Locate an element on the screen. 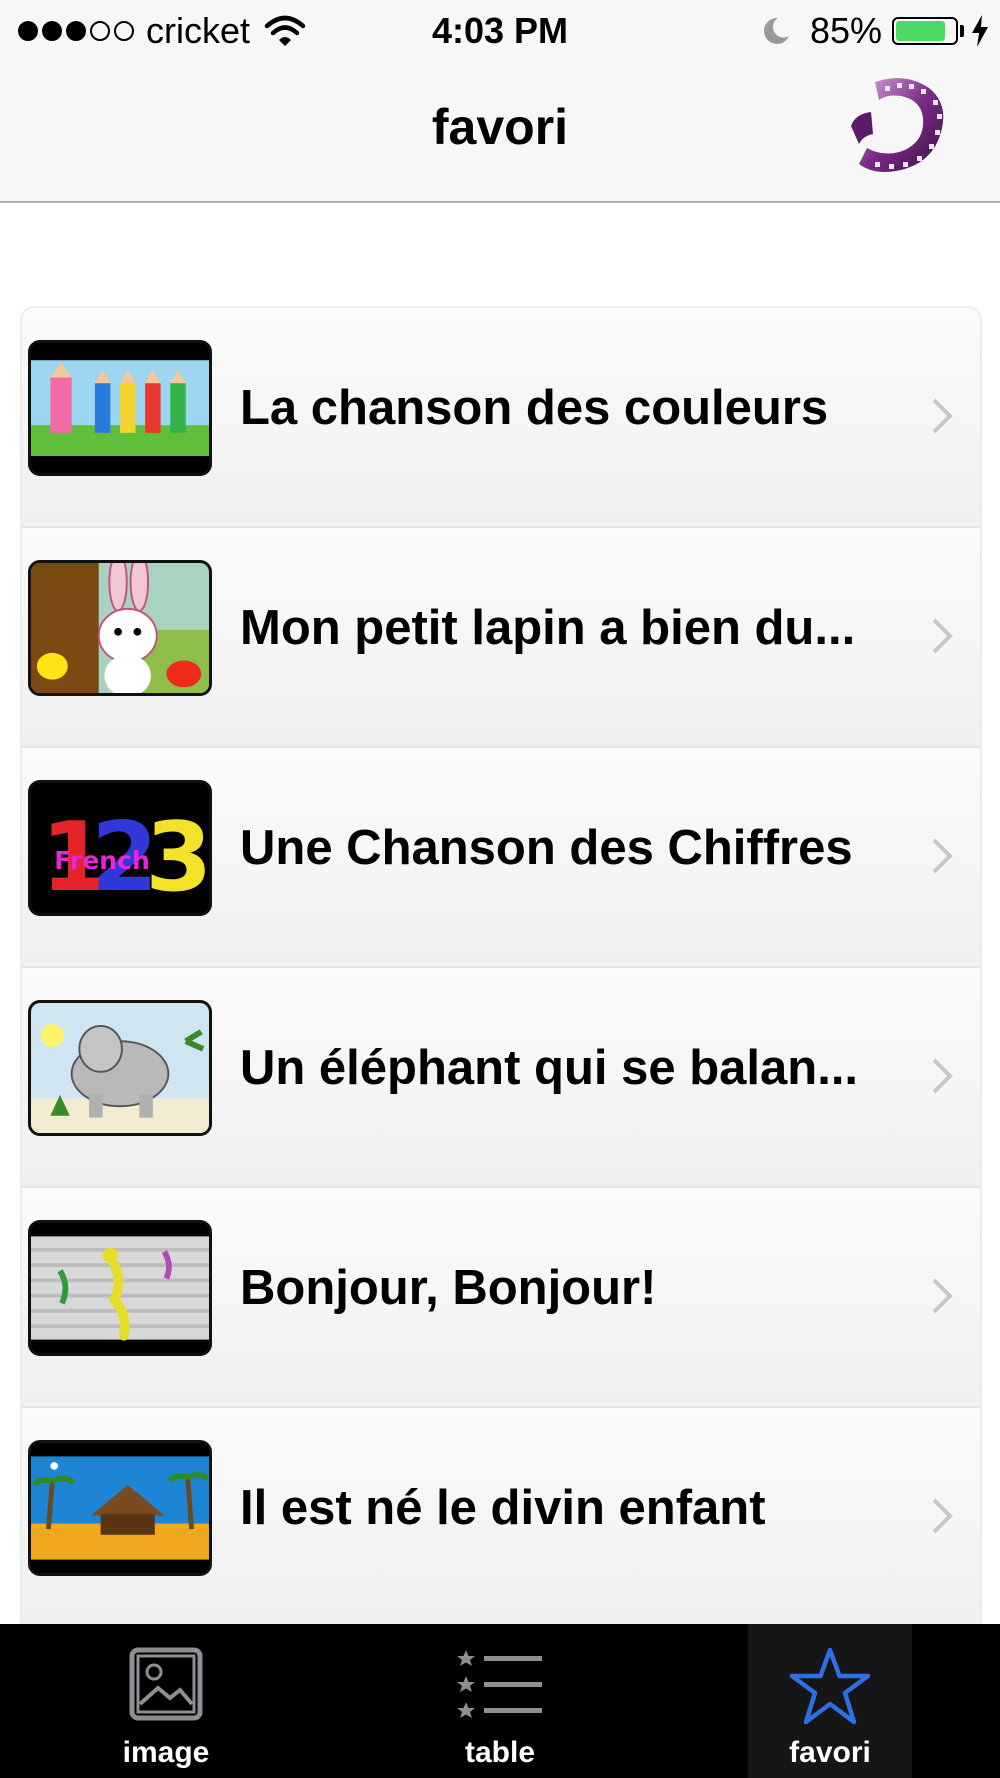 Image resolution: width=1000 pixels, height=1778 pixels. tab-favori: favori is located at coordinates (830, 1701).